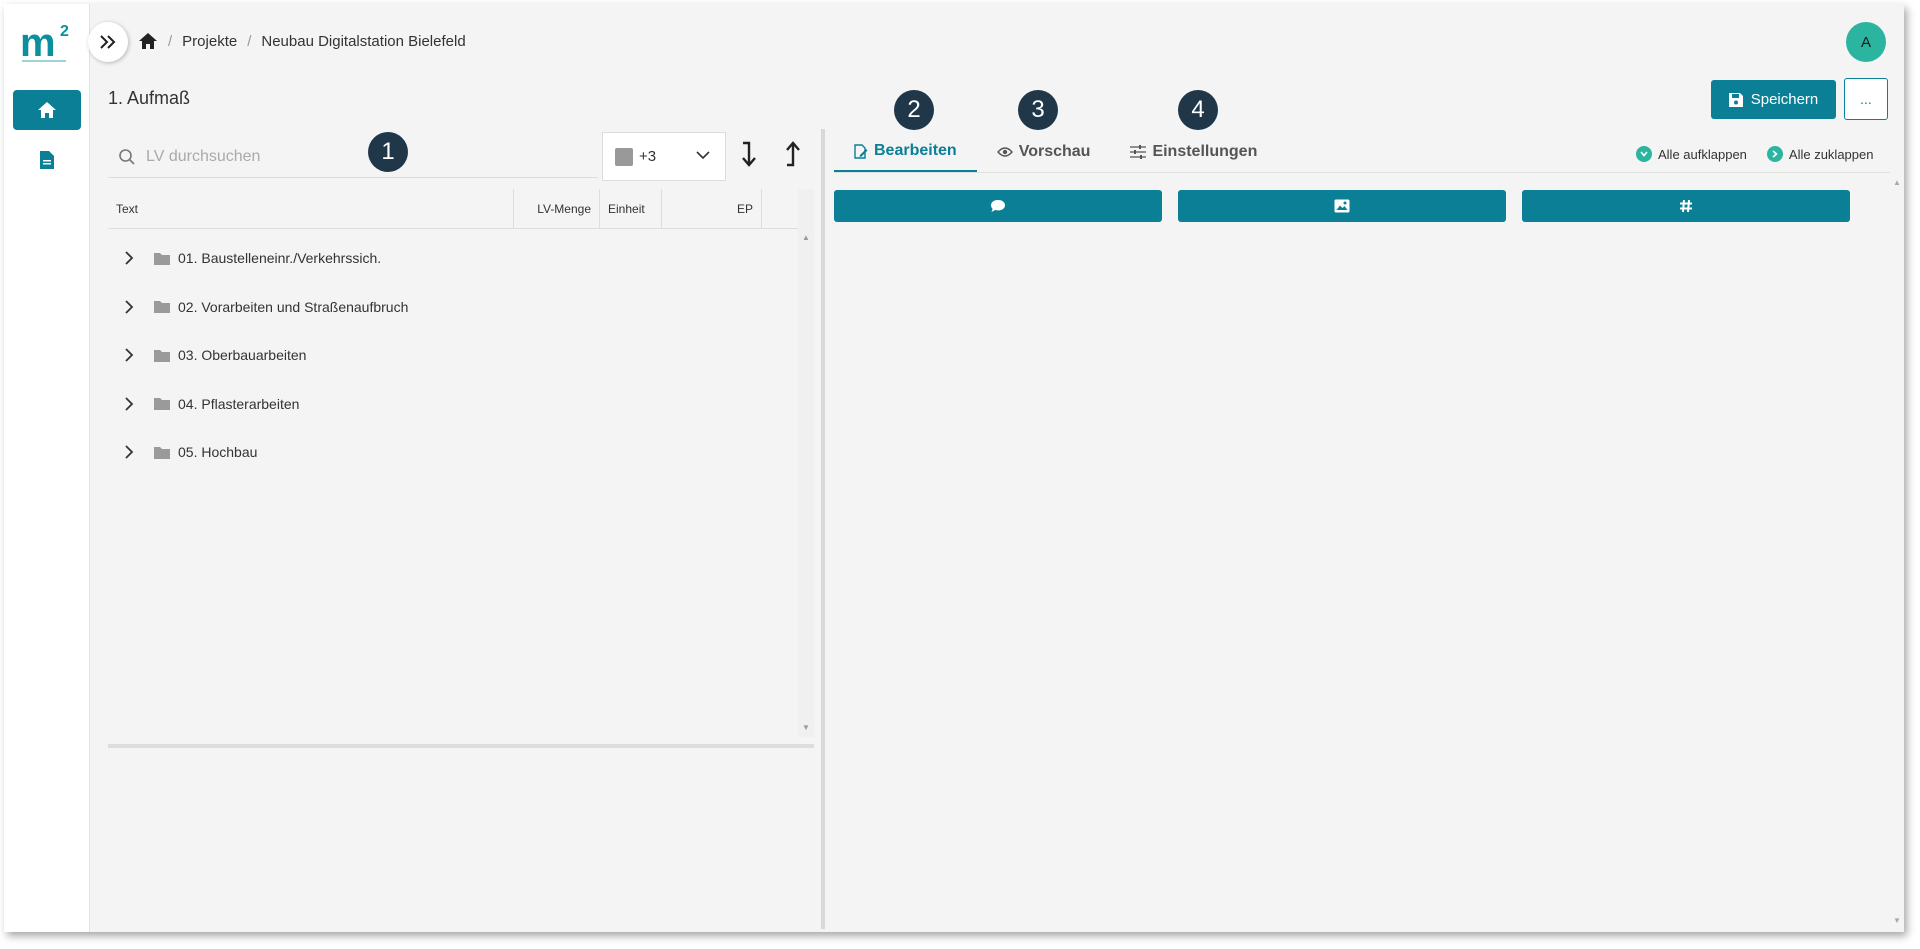 The height and width of the screenshot is (949, 1920). I want to click on add-comment-button, so click(998, 206).